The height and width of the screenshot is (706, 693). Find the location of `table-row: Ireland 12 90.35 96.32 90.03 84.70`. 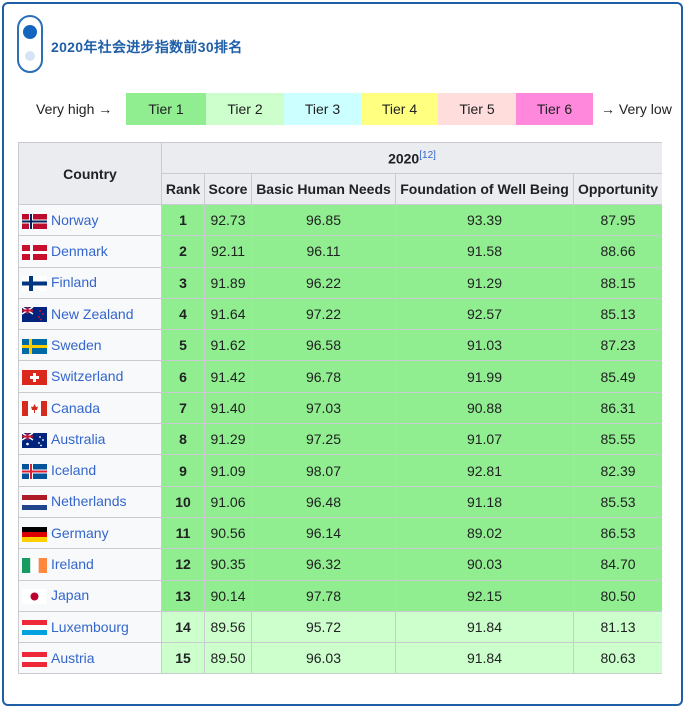

table-row: Ireland 12 90.35 96.32 90.03 84.70 is located at coordinates (340, 564).